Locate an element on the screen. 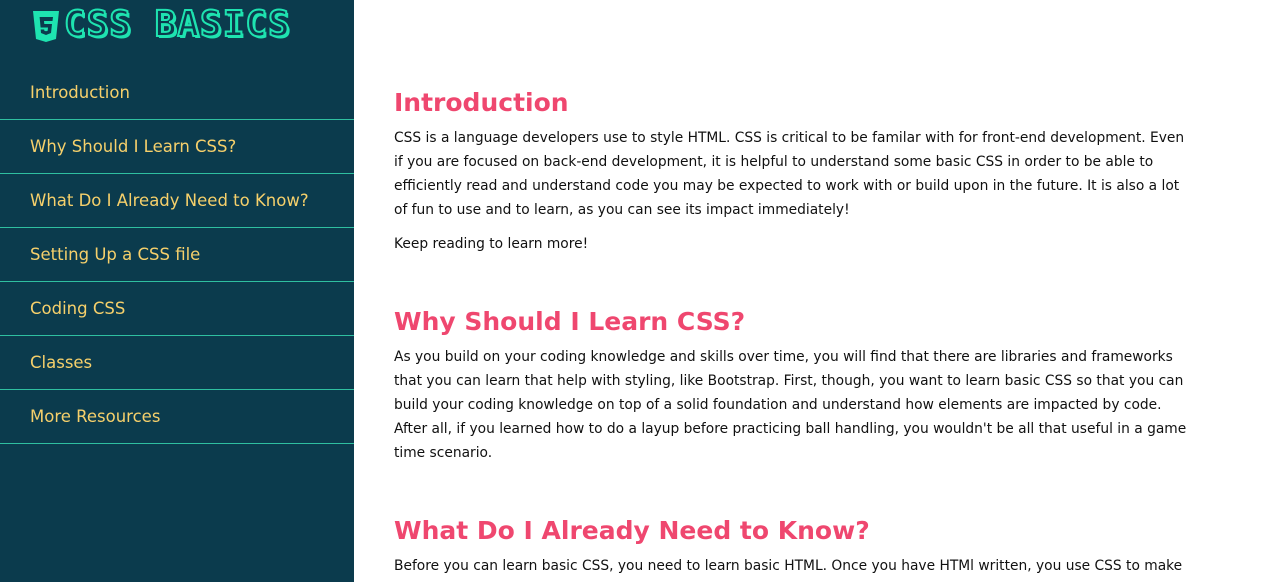 This screenshot has height=582, width=1269. nav-item-why-learn-css: Why Should I Learn CSS? is located at coordinates (177, 147).